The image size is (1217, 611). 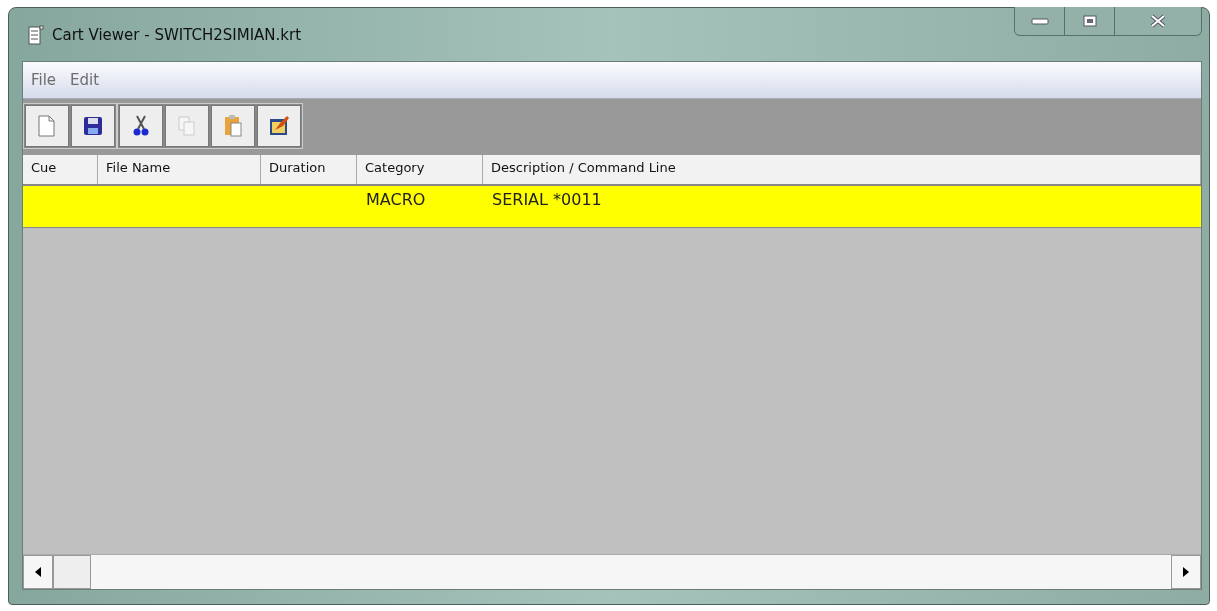 I want to click on scroll-left-button, so click(x=38, y=572).